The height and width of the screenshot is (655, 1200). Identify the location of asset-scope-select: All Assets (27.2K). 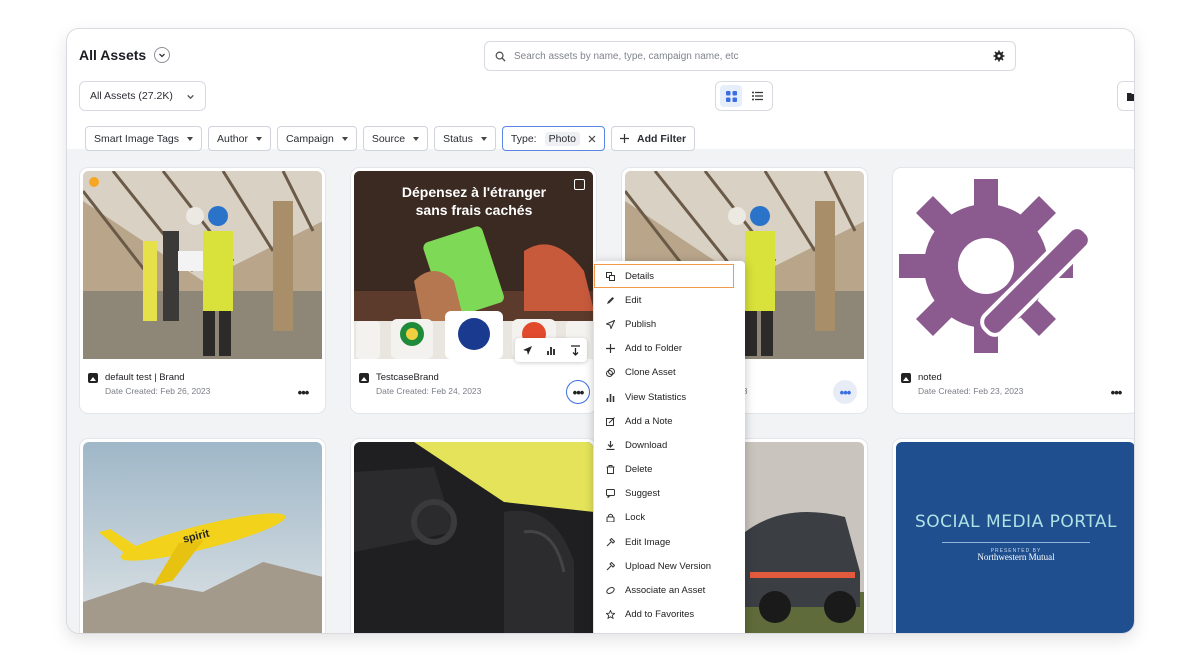
(142, 96).